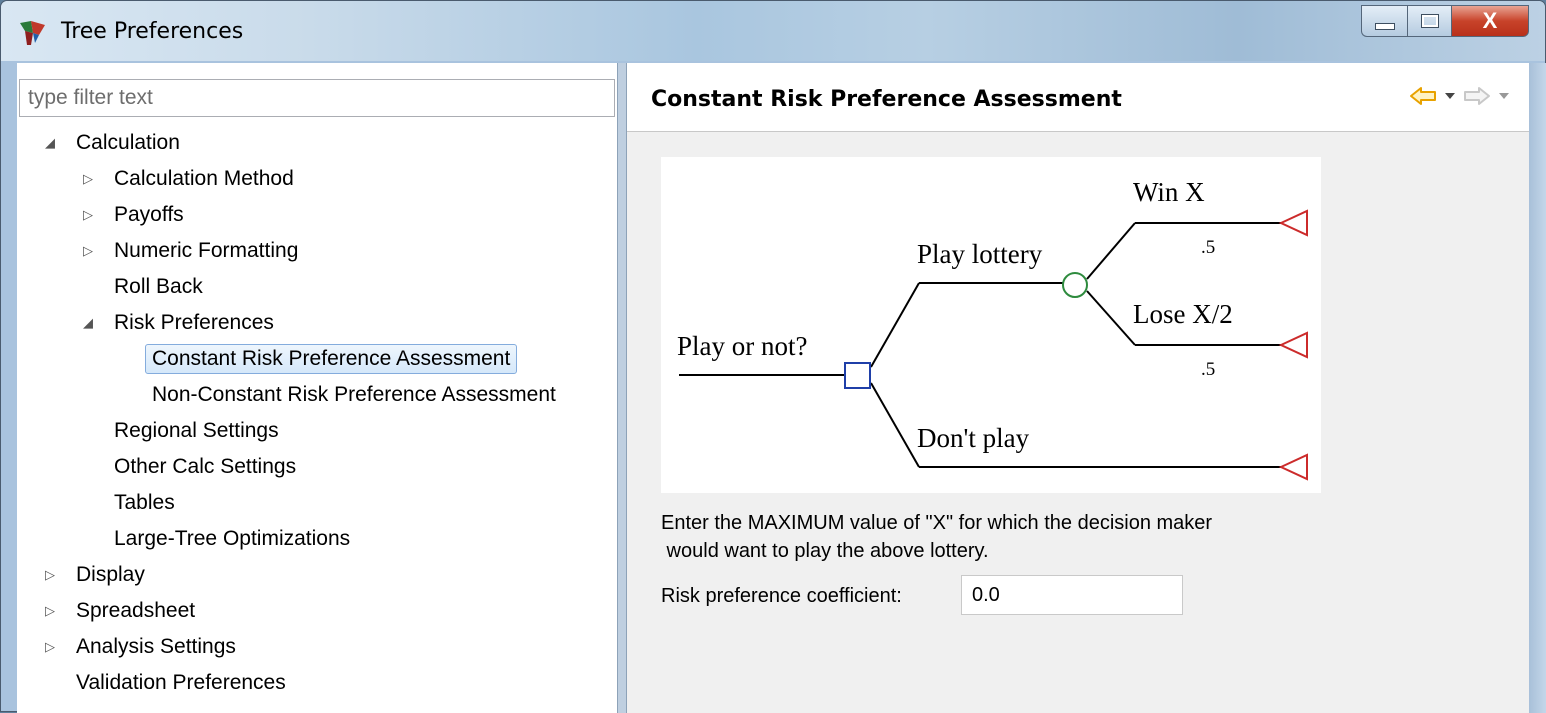 Image resolution: width=1546 pixels, height=713 pixels. I want to click on minimize-icon, so click(1384, 26).